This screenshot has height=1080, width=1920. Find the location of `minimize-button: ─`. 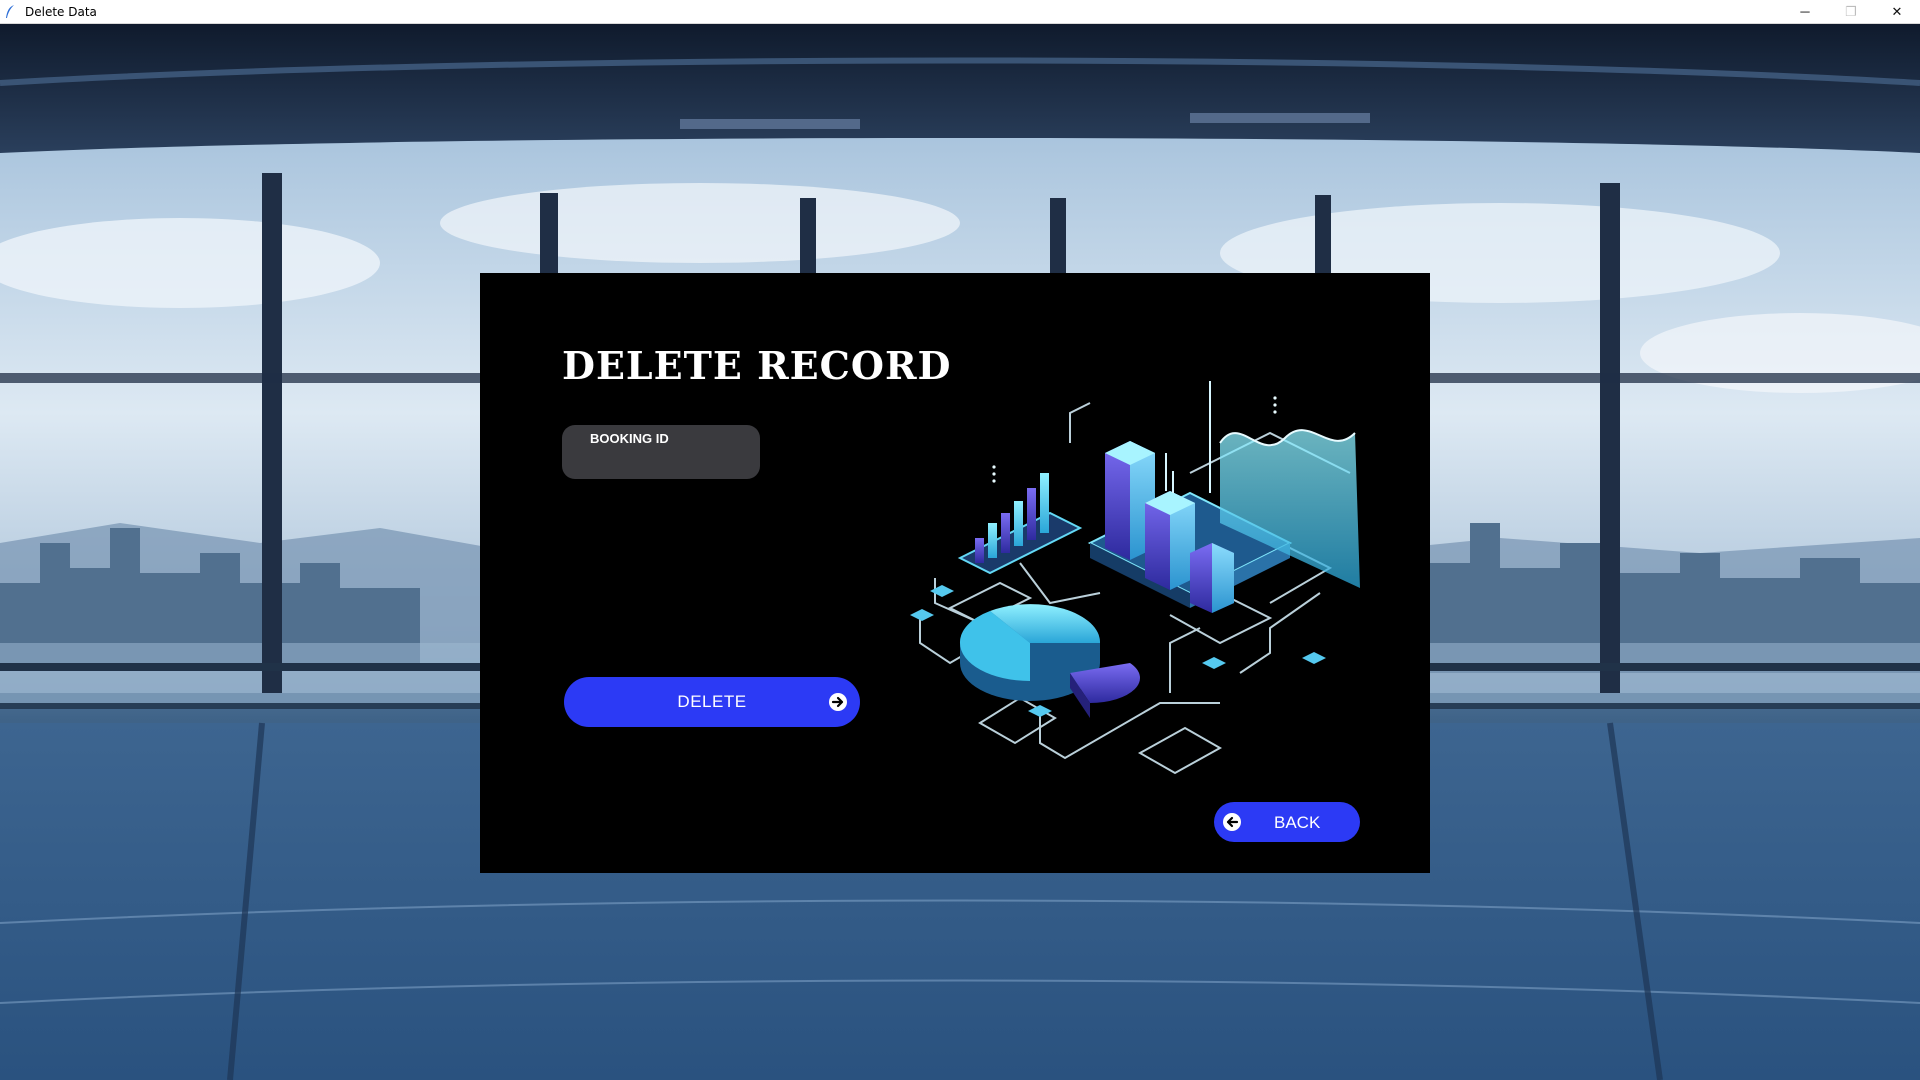

minimize-button: ─ is located at coordinates (1805, 11).